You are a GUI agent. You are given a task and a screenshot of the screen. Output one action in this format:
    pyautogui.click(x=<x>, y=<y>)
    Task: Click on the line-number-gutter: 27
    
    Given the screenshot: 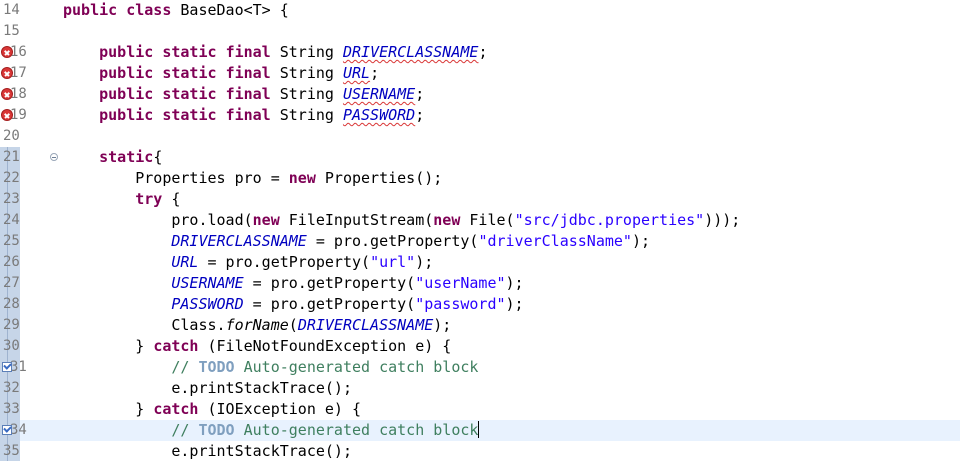 What is the action you would take?
    pyautogui.click(x=29, y=283)
    